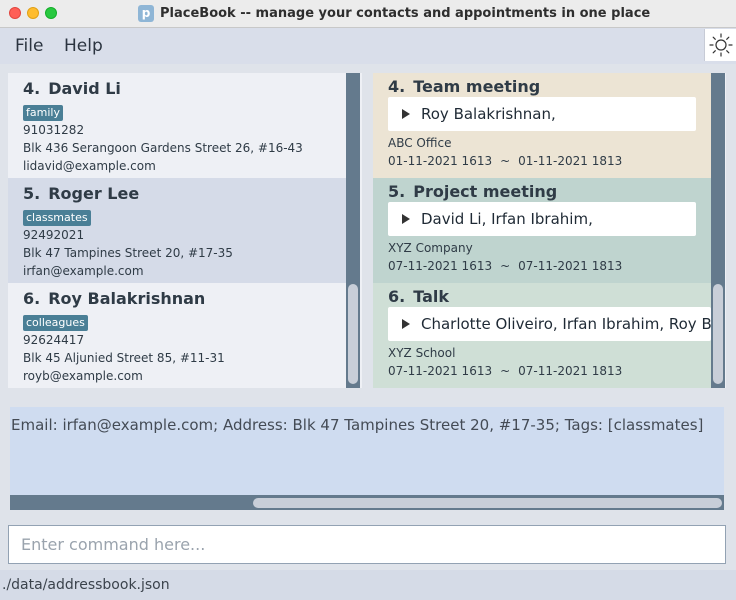  What do you see at coordinates (29, 46) in the screenshot?
I see `menu-file: File` at bounding box center [29, 46].